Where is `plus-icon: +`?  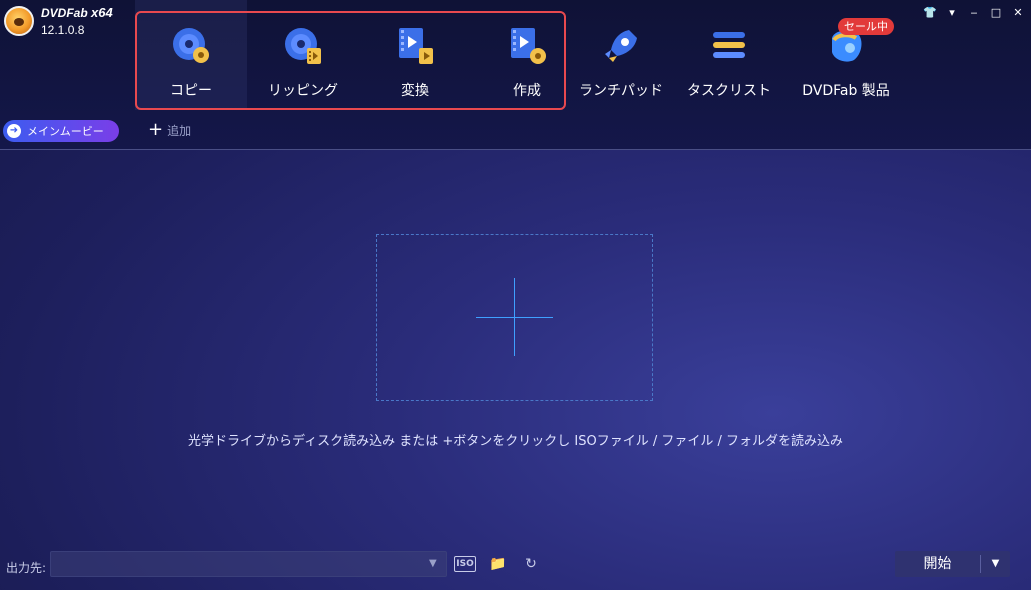 plus-icon: + is located at coordinates (156, 129).